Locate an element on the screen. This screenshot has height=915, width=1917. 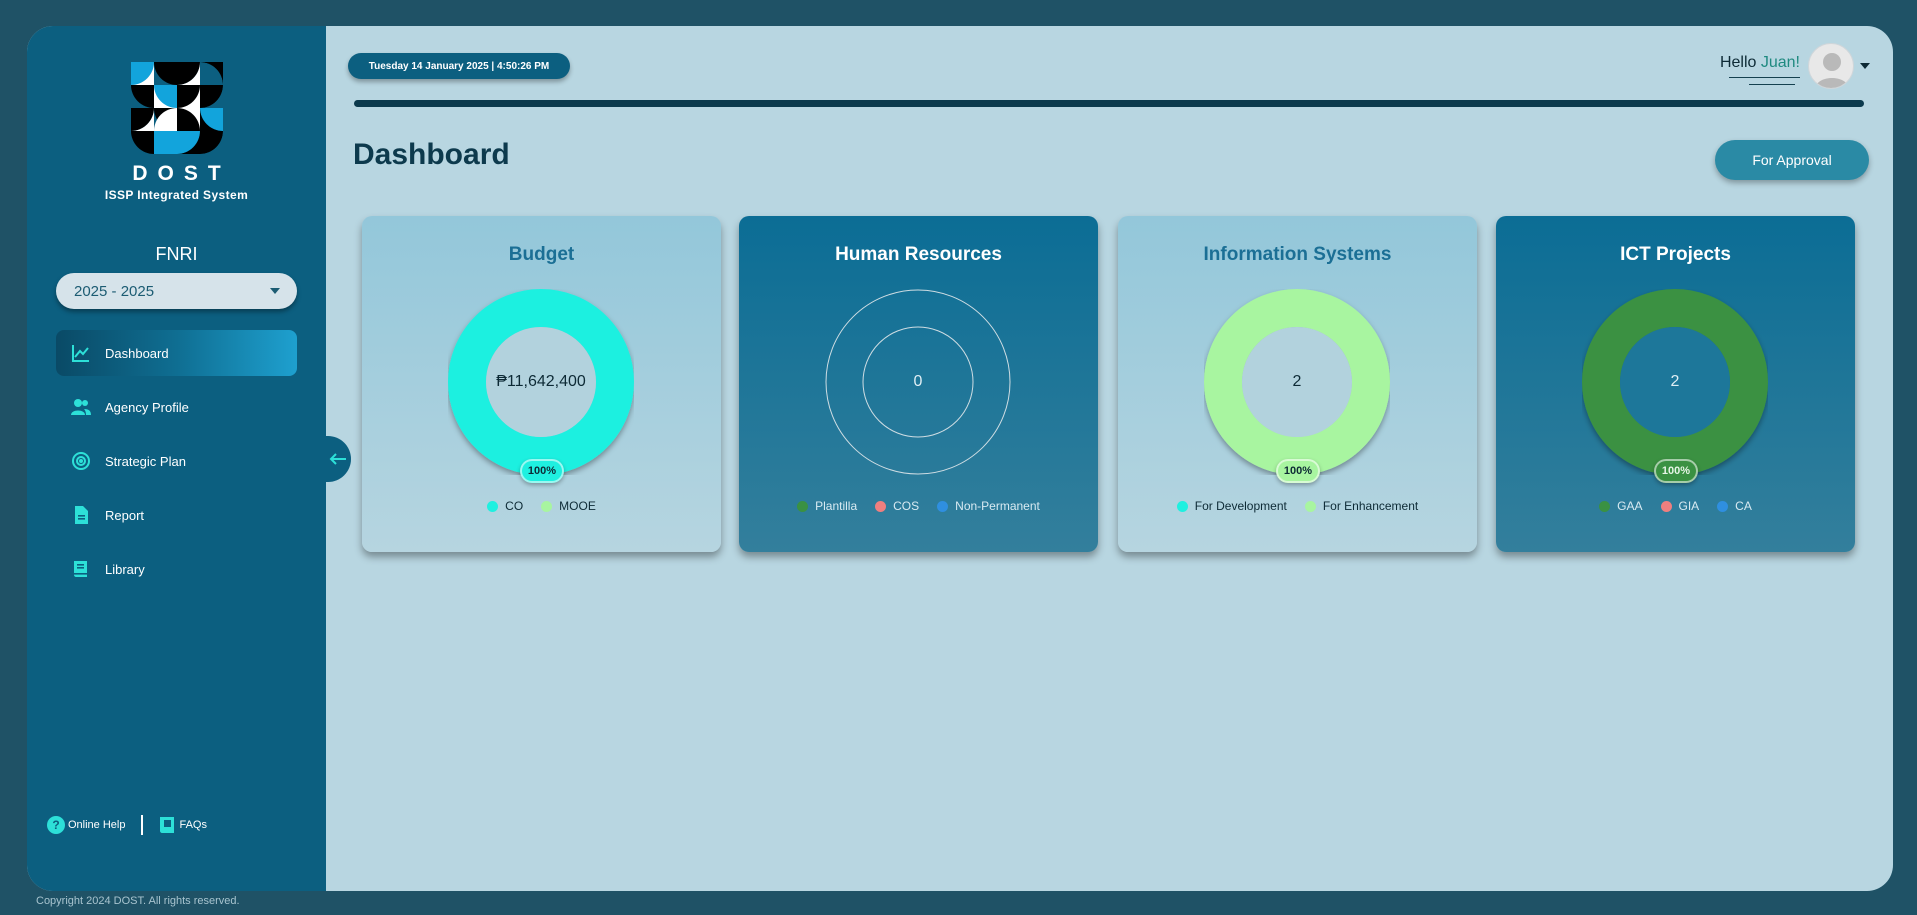
chart-line-icon is located at coordinates (81, 353).